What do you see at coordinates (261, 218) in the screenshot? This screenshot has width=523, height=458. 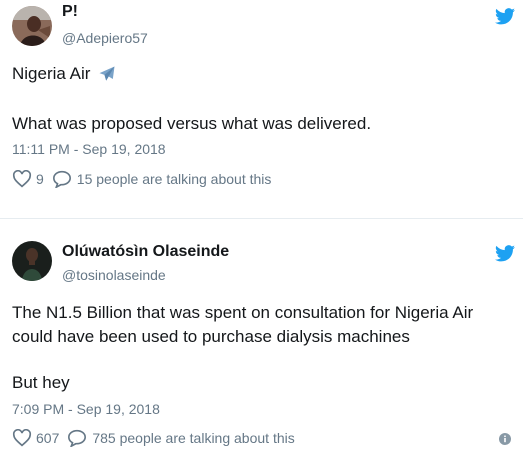 I see `divider` at bounding box center [261, 218].